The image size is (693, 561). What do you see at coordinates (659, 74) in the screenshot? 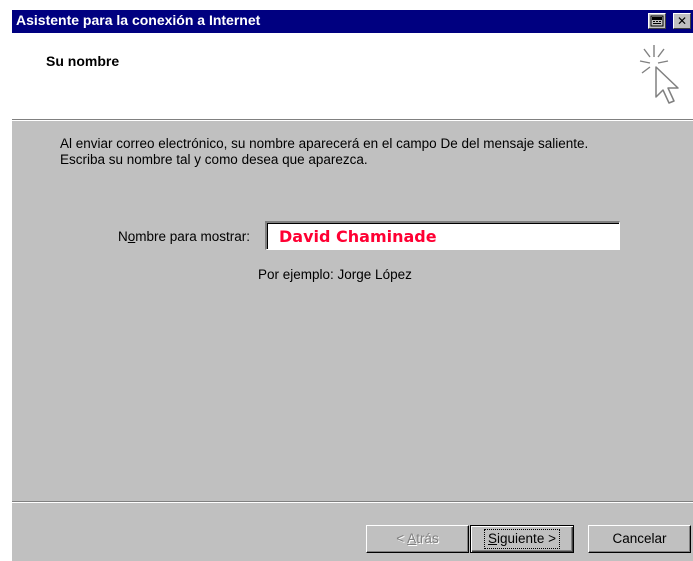
I see `wizard-cursor-sparkle-icon` at bounding box center [659, 74].